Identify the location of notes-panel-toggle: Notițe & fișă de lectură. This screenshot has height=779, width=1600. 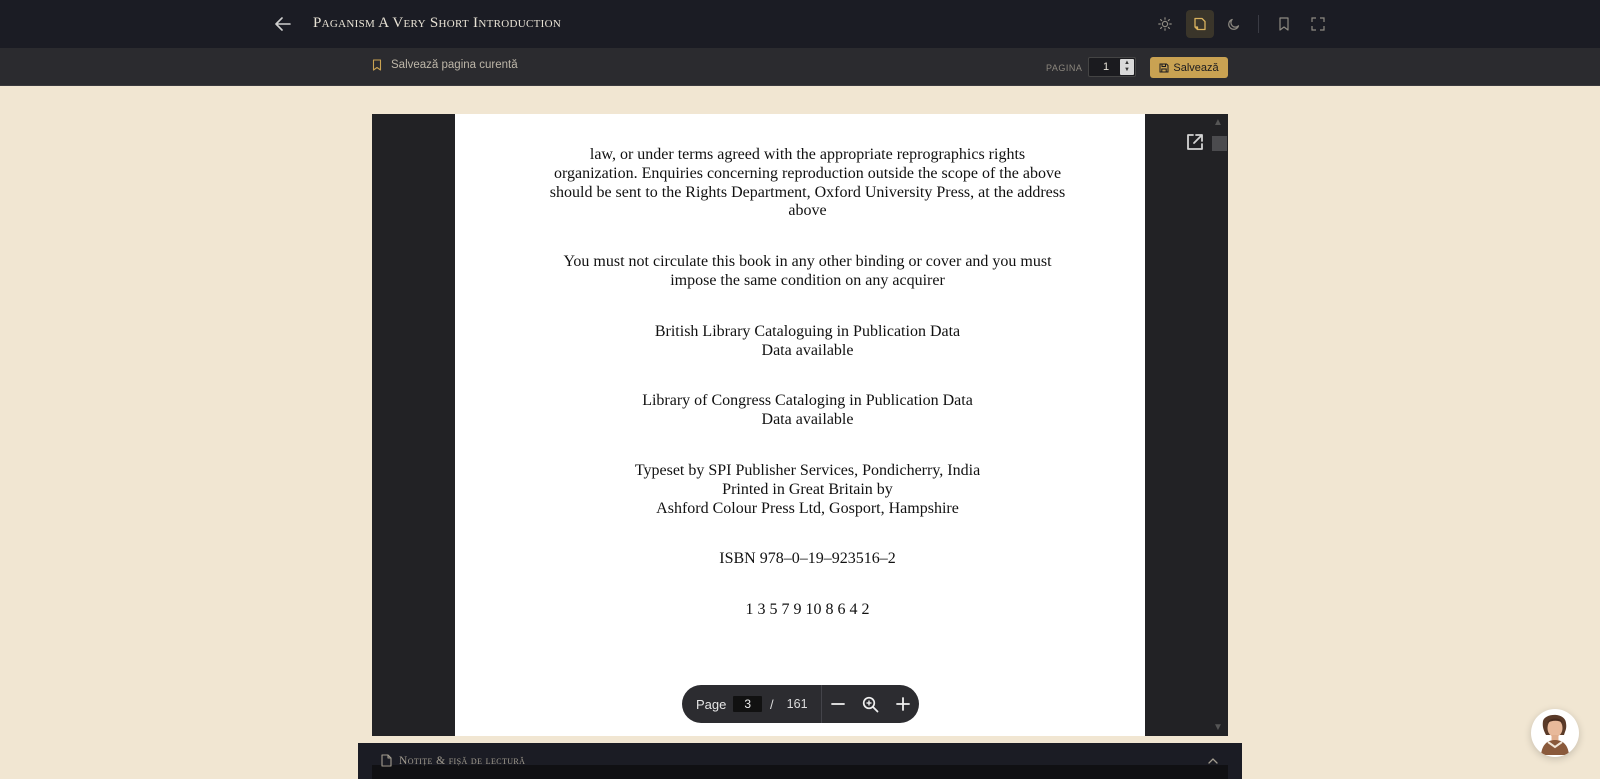
(453, 760).